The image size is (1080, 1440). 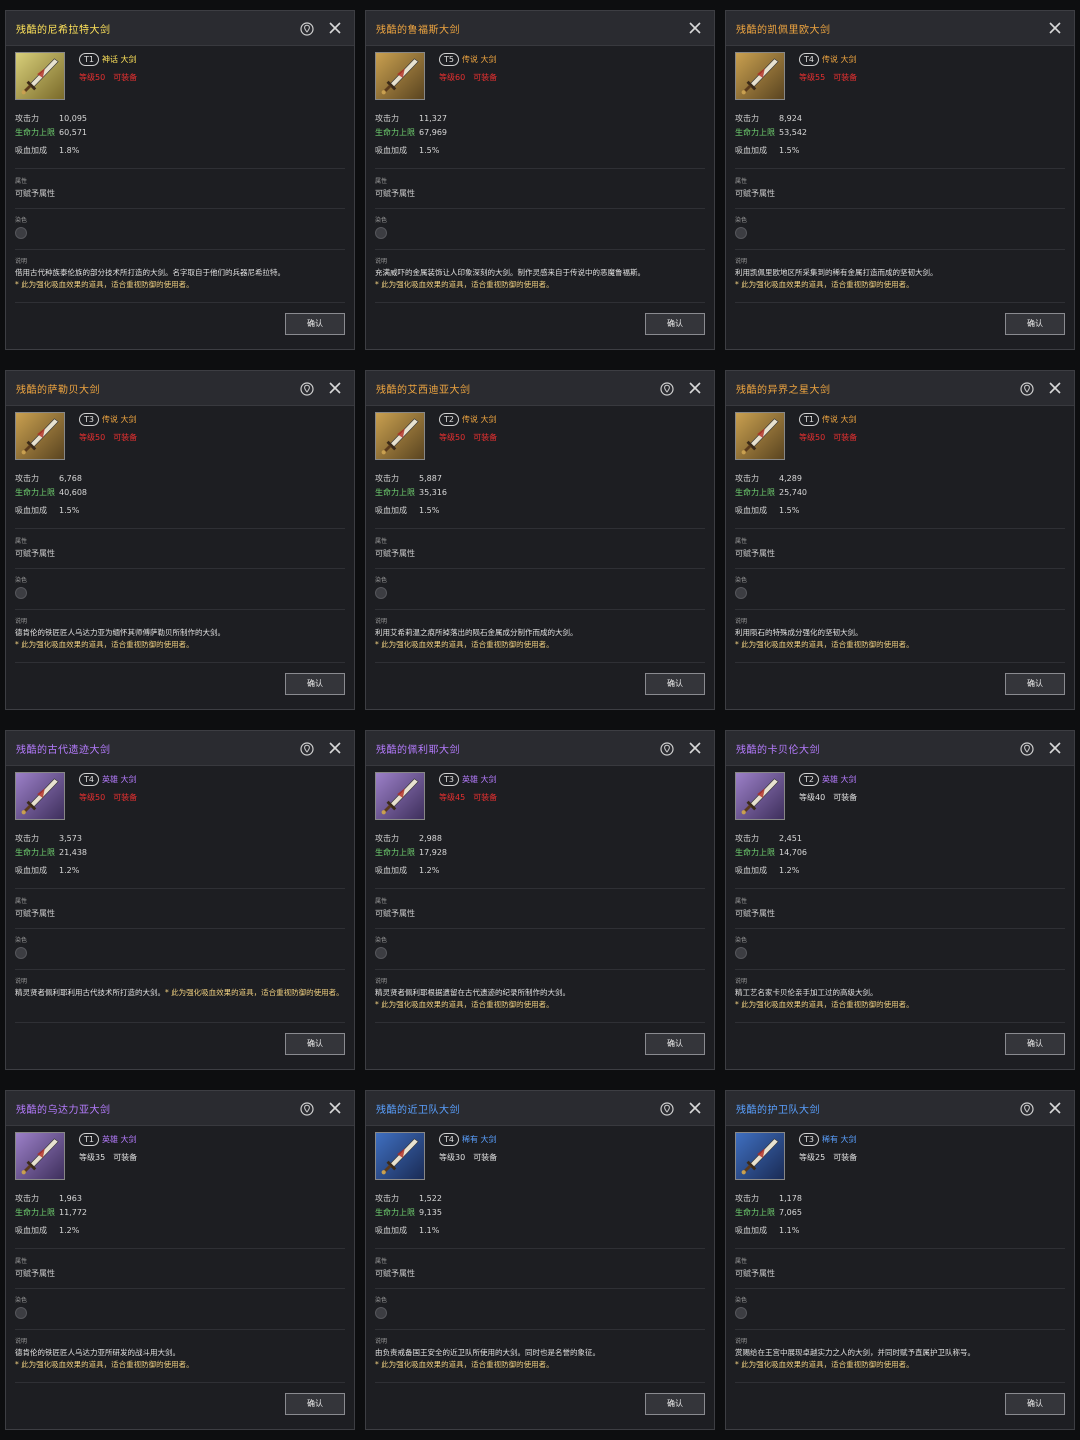 What do you see at coordinates (47, 150) in the screenshot?
I see `lifesteal-stat: 吸血加成 1.8%` at bounding box center [47, 150].